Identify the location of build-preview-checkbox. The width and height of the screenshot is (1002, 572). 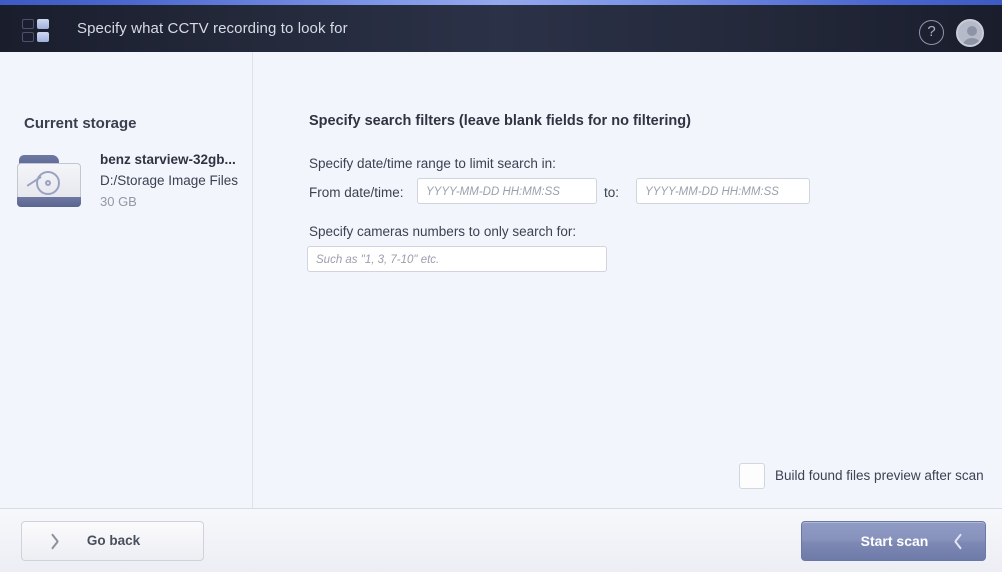
(752, 476).